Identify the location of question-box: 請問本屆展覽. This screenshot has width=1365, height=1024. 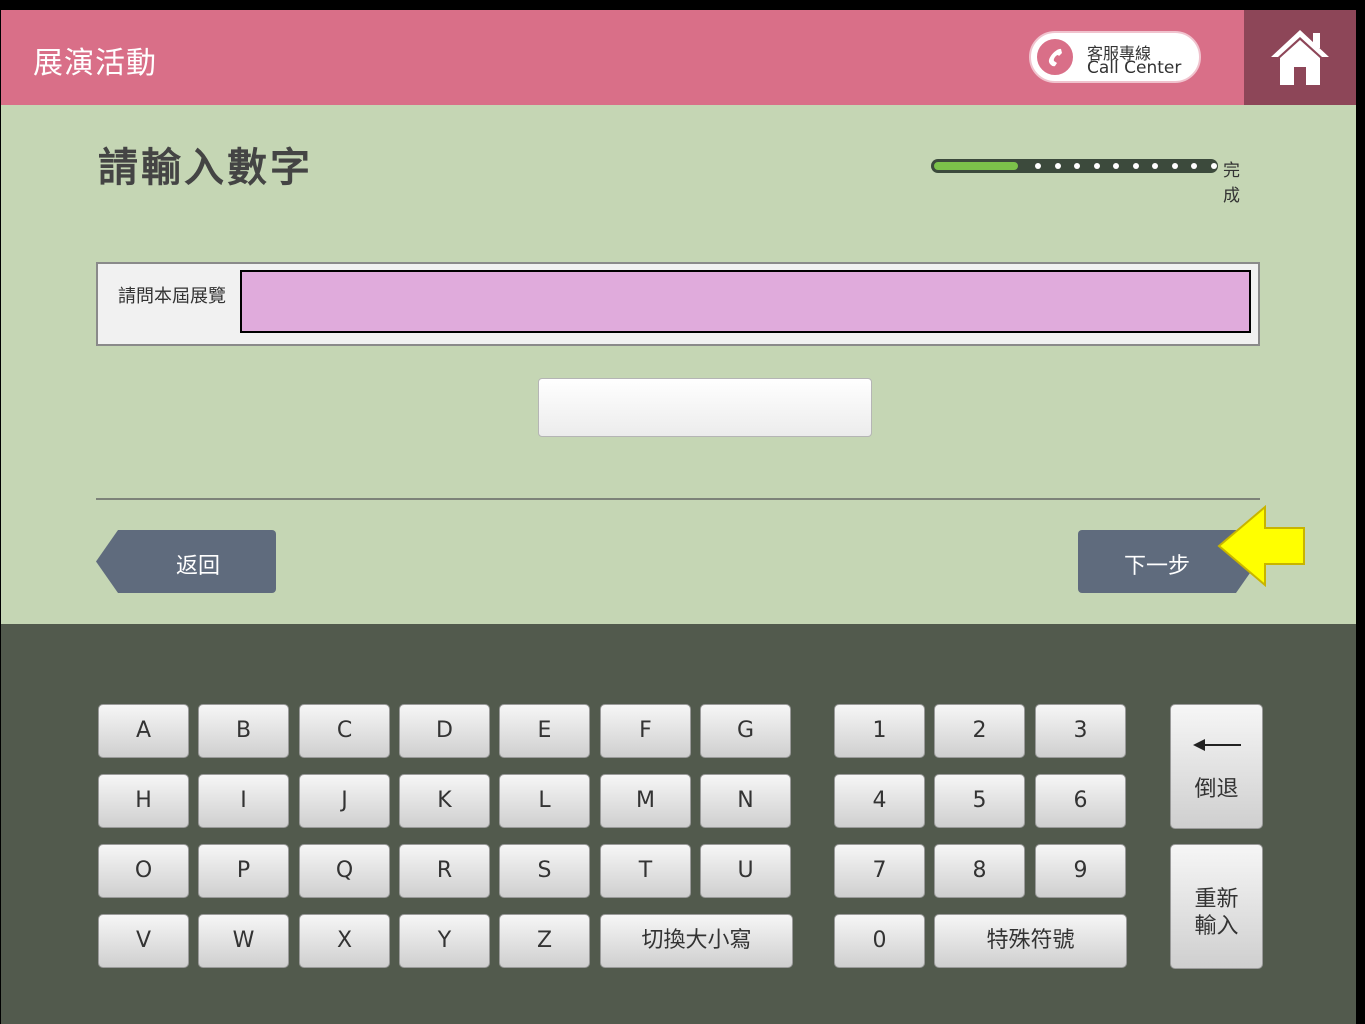
(678, 304).